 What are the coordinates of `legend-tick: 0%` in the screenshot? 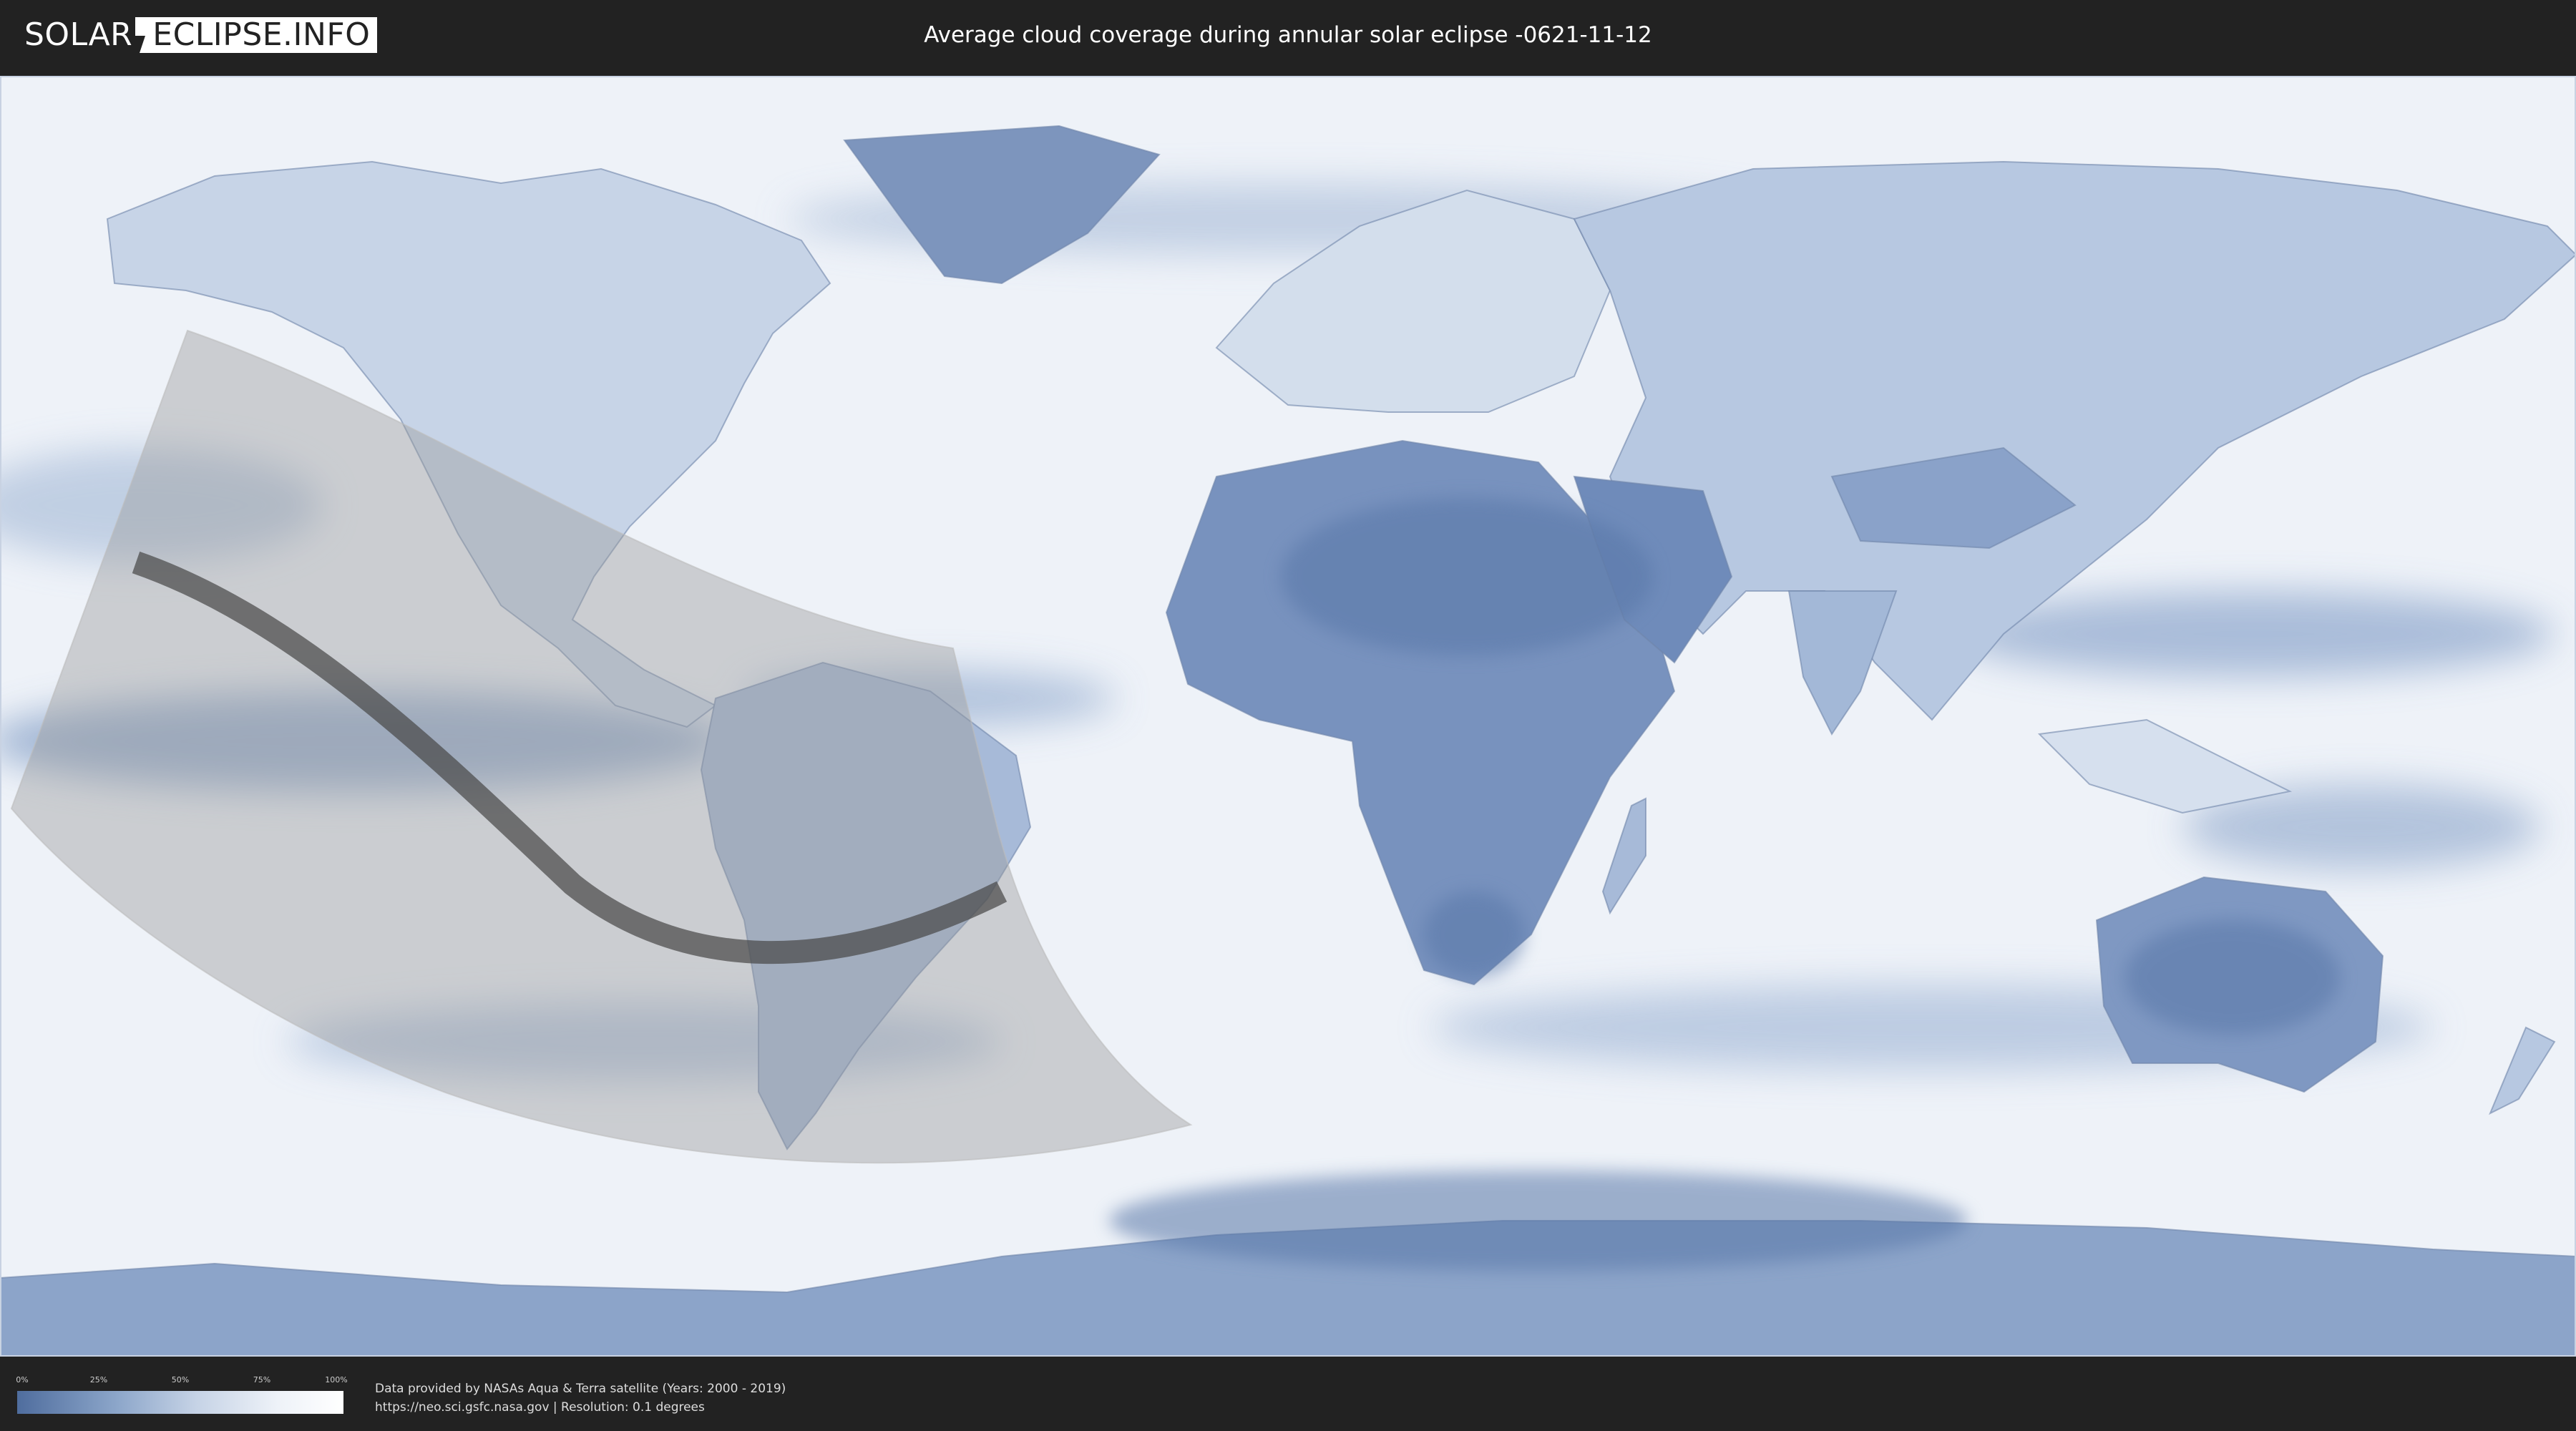 It's located at (22, 1379).